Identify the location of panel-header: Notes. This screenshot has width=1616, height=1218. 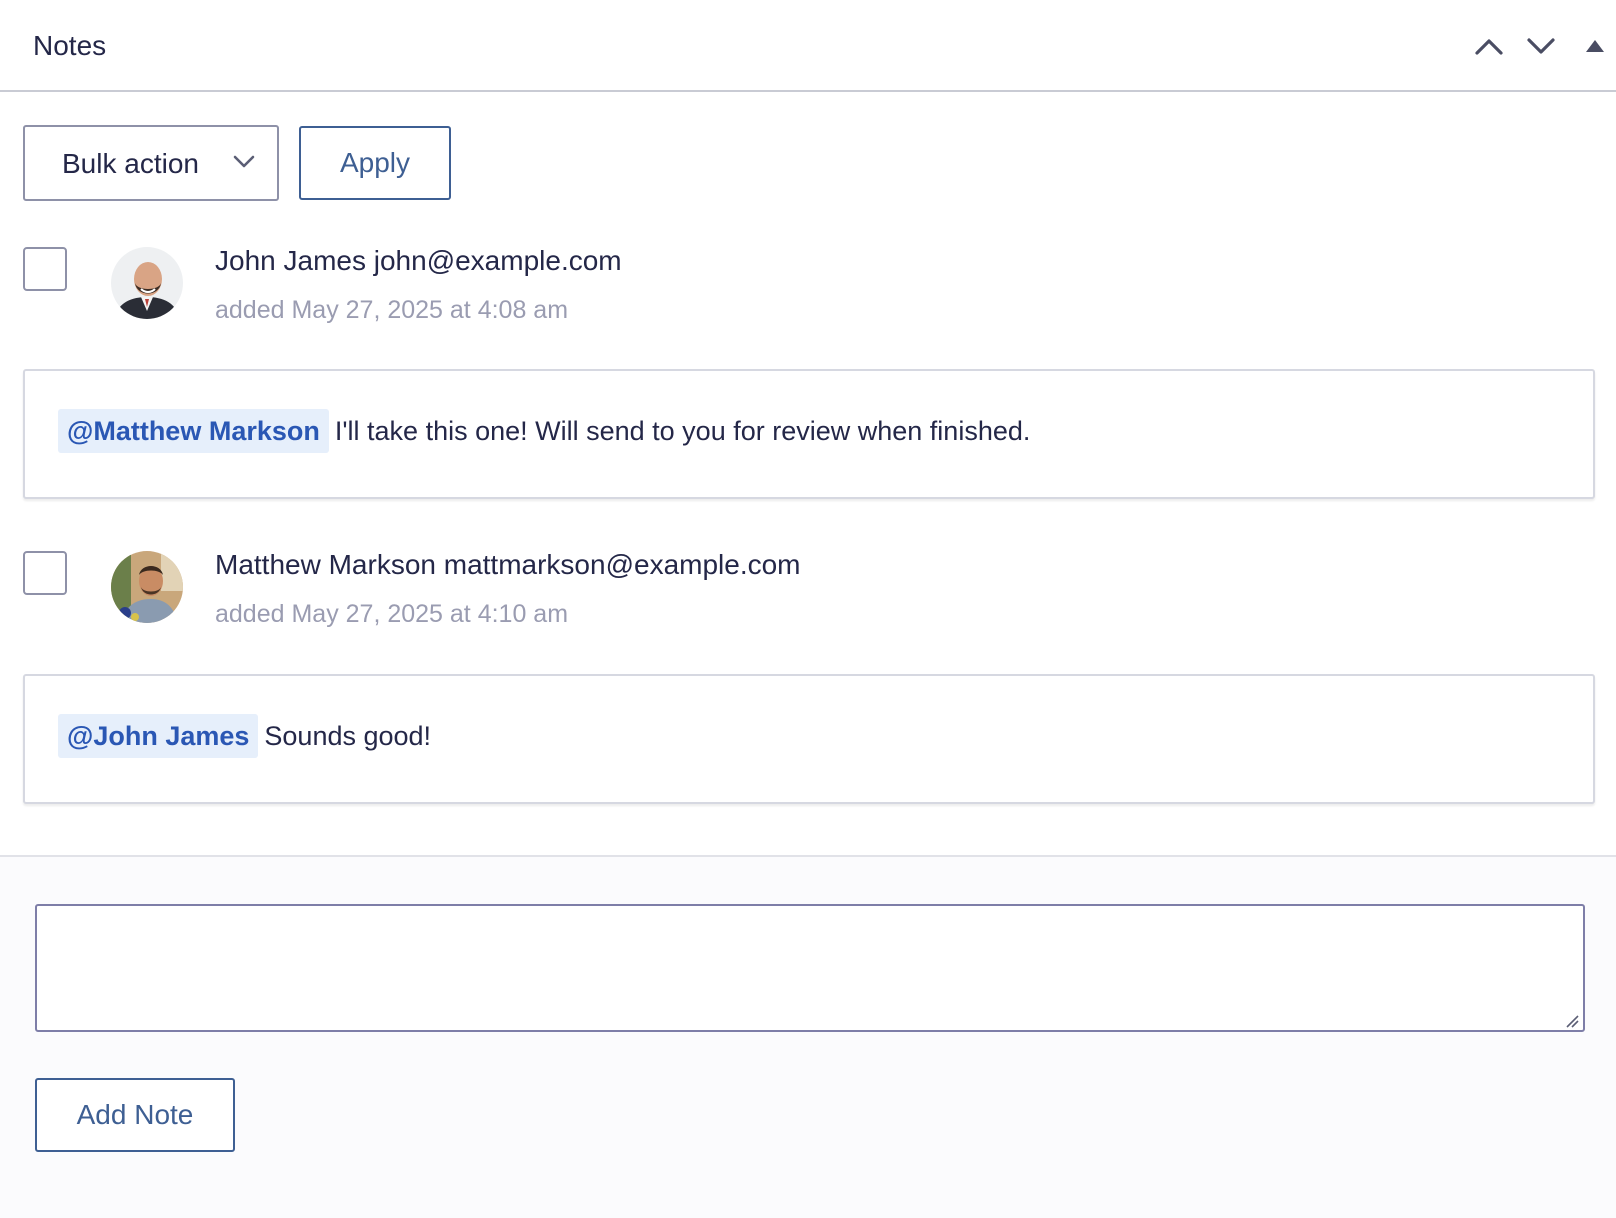
(808, 46).